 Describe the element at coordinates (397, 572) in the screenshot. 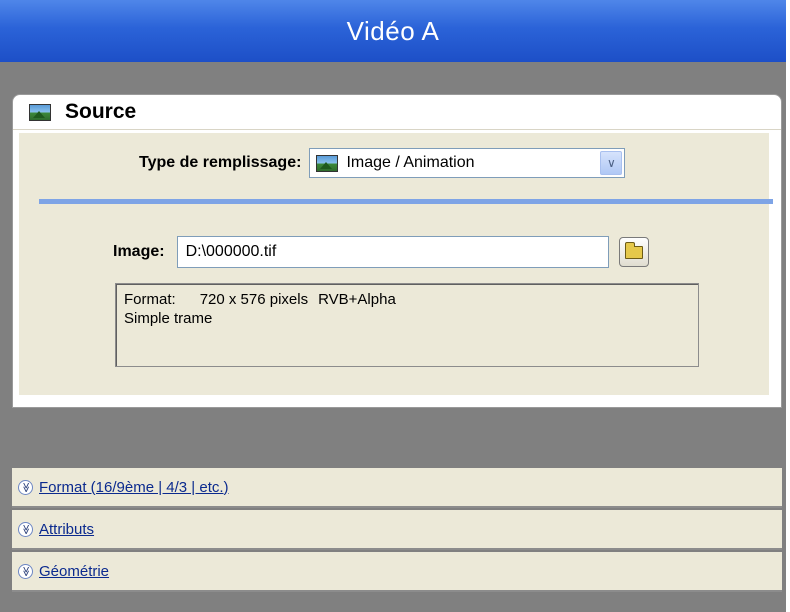

I see `section-geometrie: ≫ Géométrie` at that location.